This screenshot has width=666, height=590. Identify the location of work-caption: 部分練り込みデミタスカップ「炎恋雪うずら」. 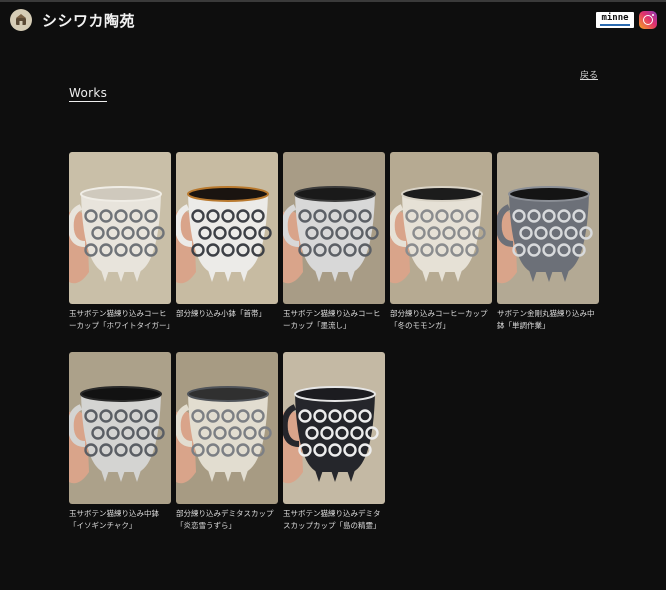
(227, 520).